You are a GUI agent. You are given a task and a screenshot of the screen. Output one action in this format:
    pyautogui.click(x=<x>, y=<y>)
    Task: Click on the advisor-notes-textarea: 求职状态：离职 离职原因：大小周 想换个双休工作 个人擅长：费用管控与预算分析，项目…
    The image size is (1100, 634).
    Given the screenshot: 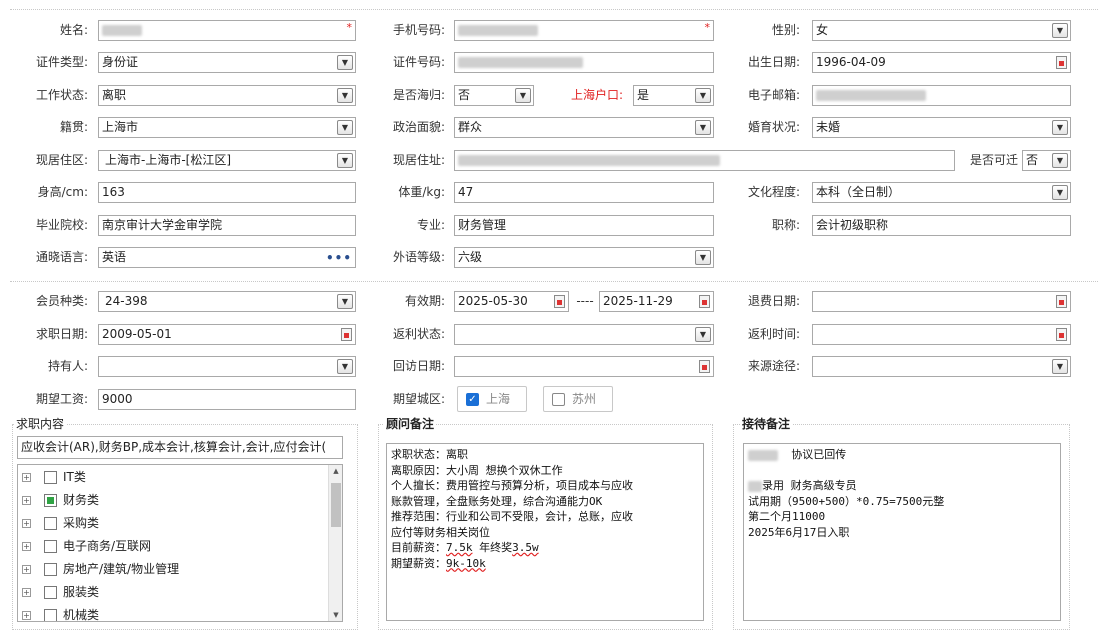 What is the action you would take?
    pyautogui.click(x=545, y=532)
    